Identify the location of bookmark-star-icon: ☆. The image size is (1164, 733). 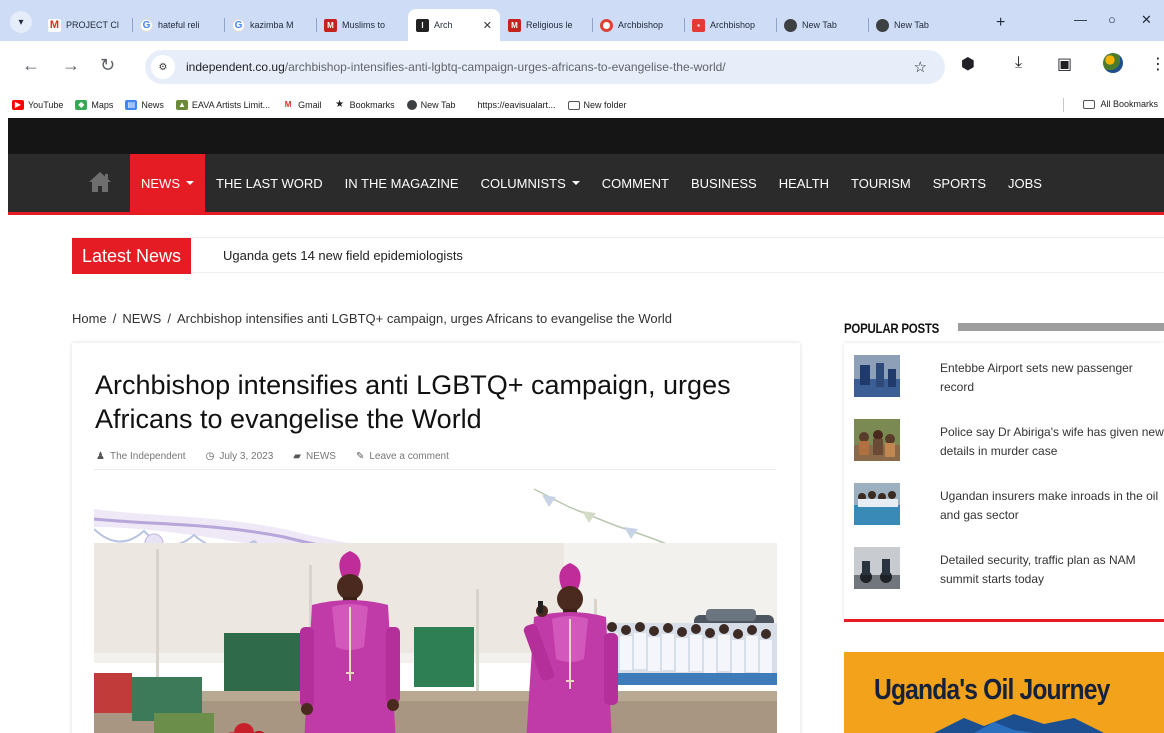
(920, 67).